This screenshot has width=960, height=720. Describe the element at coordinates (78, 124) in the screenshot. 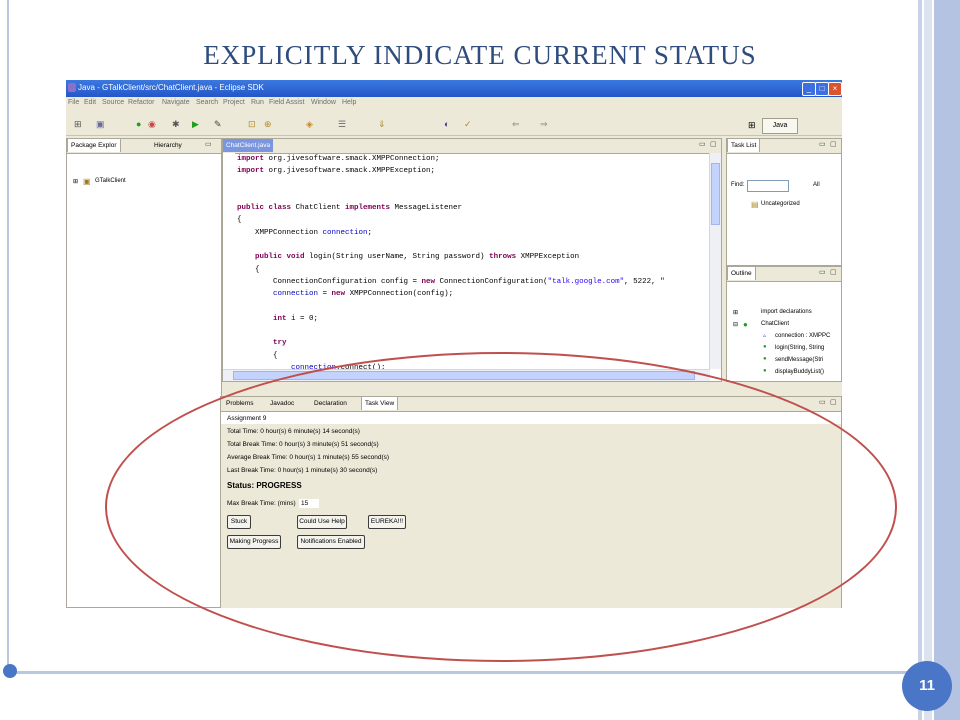

I see `new-icon: ⊞` at that location.